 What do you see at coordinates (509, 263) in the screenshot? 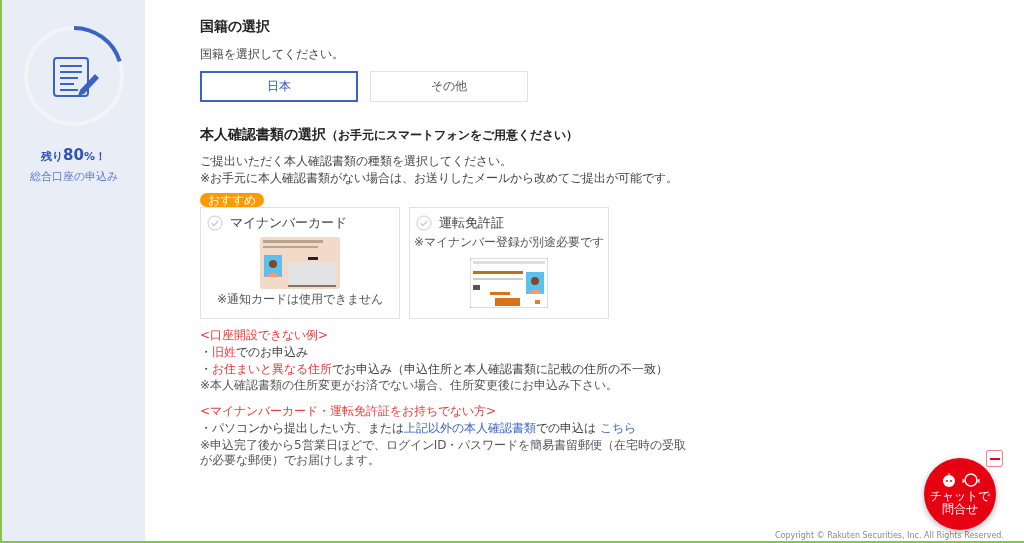
I see `document-option-card: 運転免許証 ※マイナンバー登録が別途必要です` at bounding box center [509, 263].